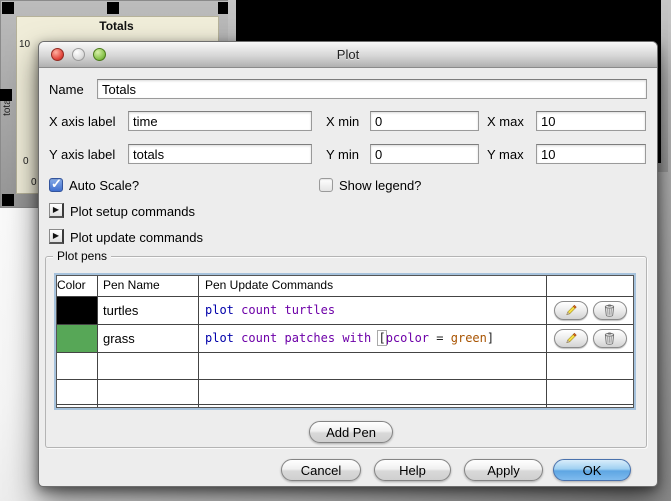  Describe the element at coordinates (78, 54) in the screenshot. I see `minimize-button` at that location.